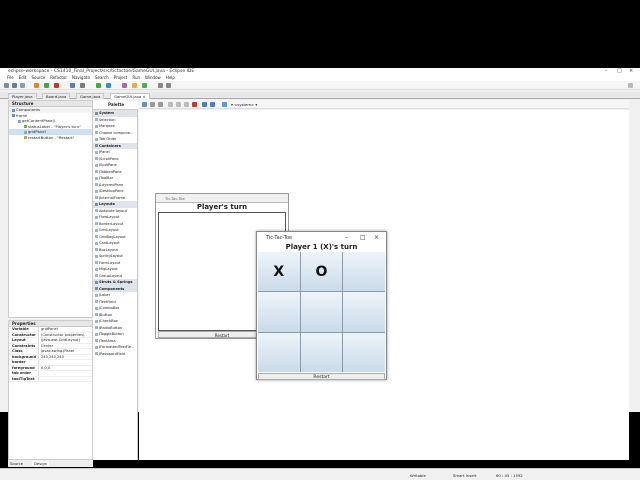 This screenshot has height=480, width=640. I want to click on external-tools-icon, so click(56, 85).